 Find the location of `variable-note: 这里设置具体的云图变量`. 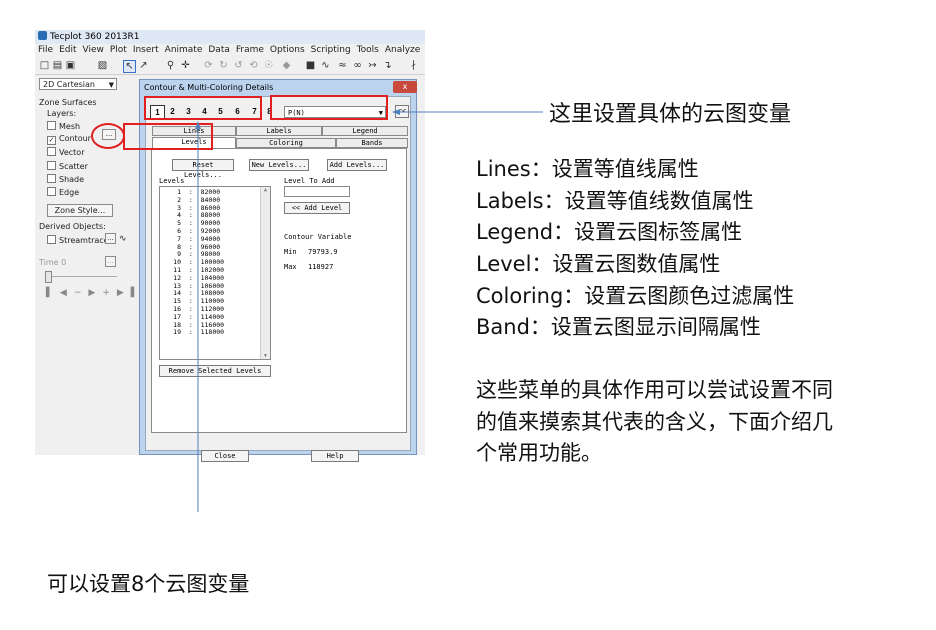

variable-note: 这里设置具体的云图变量 is located at coordinates (670, 114).